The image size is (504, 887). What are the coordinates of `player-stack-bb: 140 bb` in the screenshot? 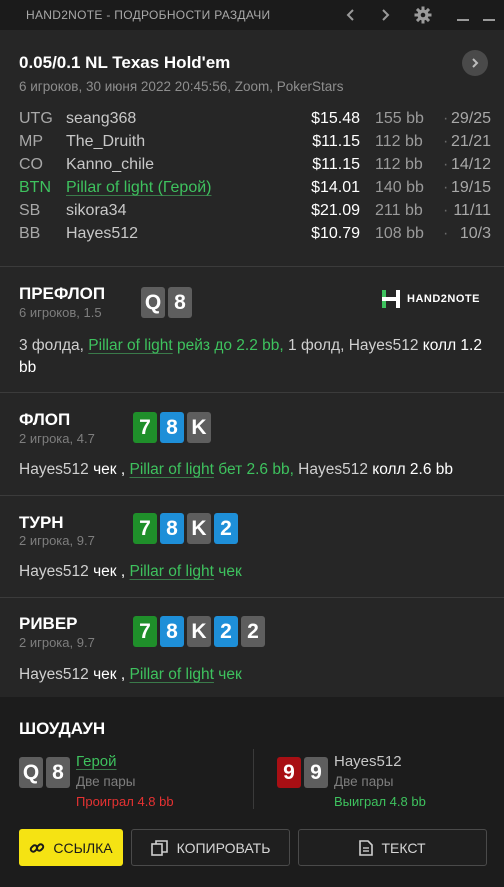 It's located at (399, 187).